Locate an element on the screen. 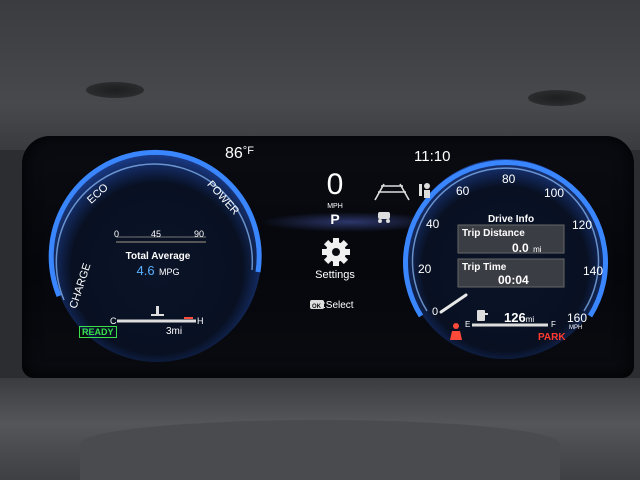  speed-tick-60: 60 is located at coordinates (463, 191).